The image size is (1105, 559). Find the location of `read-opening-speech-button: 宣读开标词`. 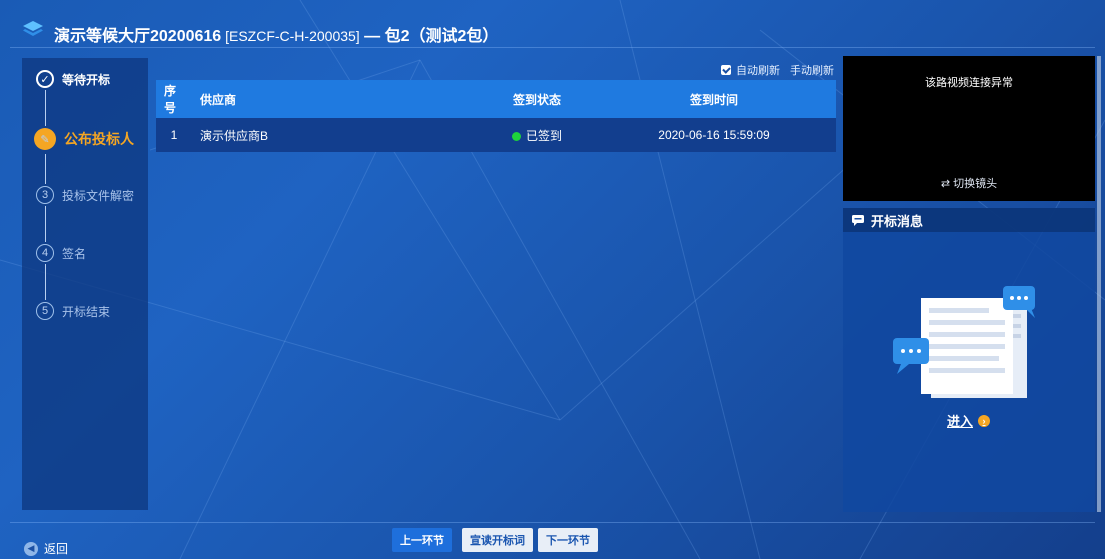

read-opening-speech-button: 宣读开标词 is located at coordinates (497, 540).